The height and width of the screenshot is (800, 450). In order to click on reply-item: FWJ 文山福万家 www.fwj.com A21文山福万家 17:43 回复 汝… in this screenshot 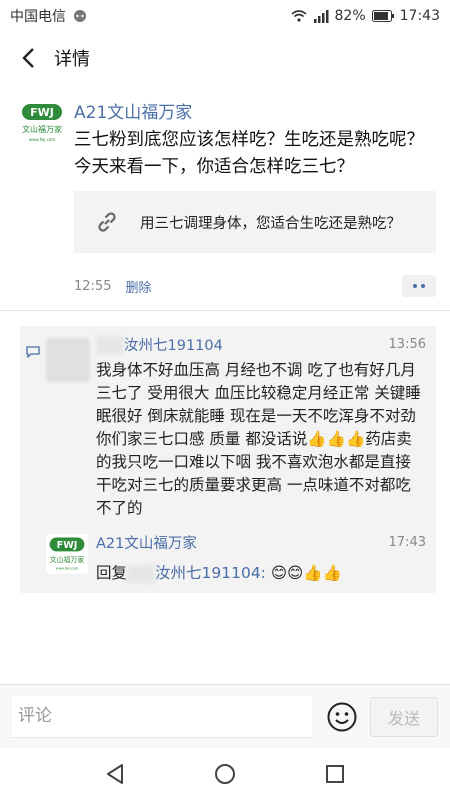, I will do `click(223, 557)`.